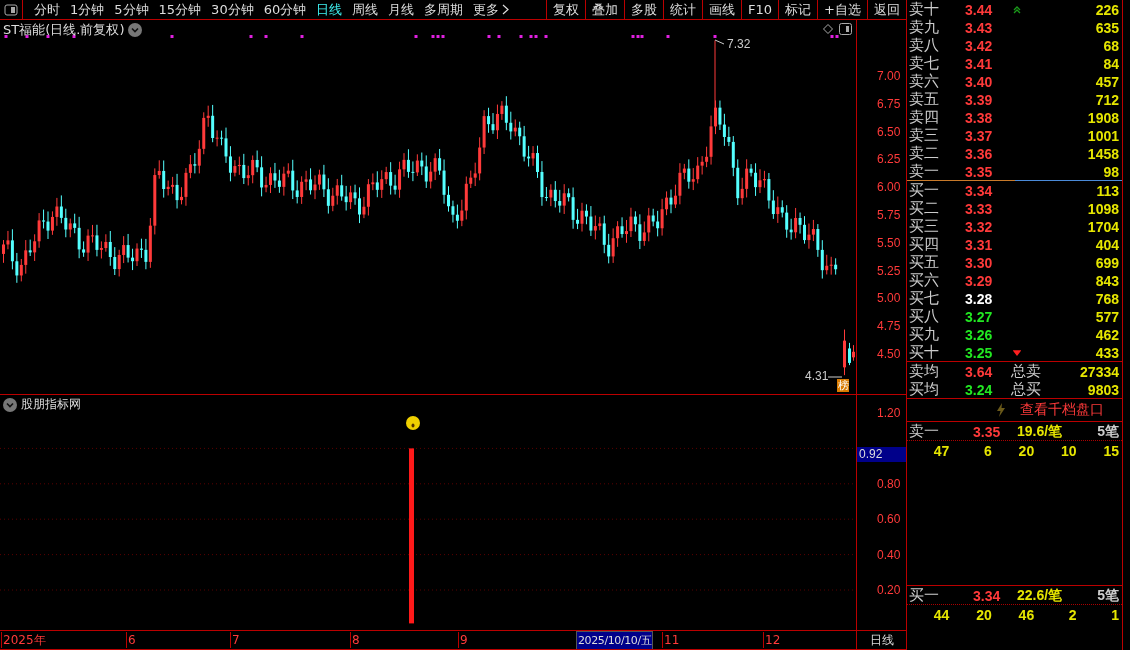 This screenshot has height=650, width=1130. I want to click on volume: 768, so click(1106, 298).